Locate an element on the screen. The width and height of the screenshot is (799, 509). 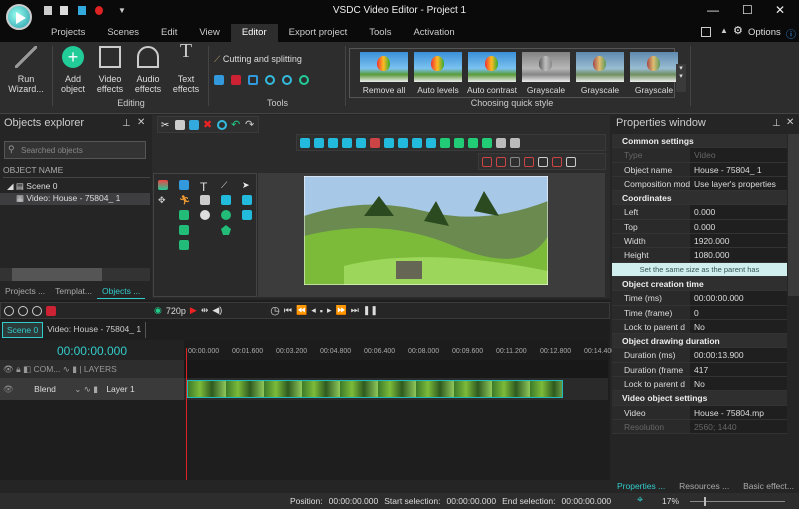
rotate-right-icon is located at coordinates (287, 80).